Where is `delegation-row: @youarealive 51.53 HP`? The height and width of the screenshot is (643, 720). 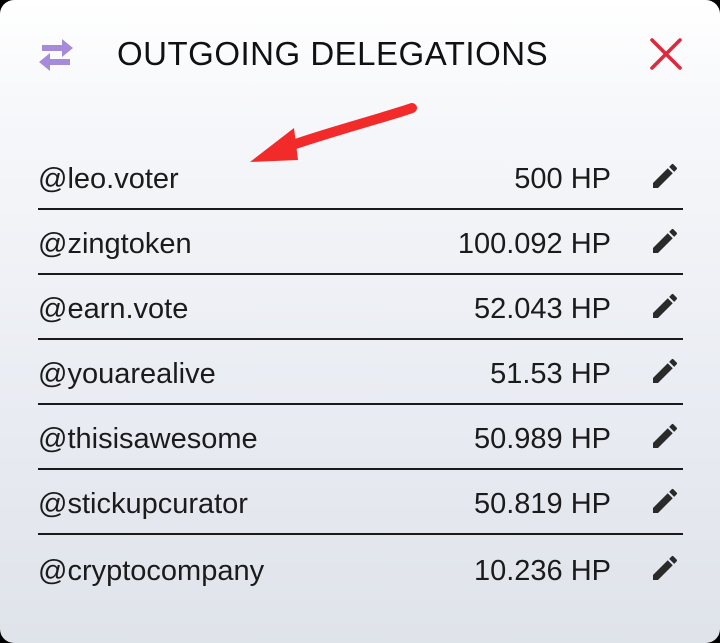
delegation-row: @youarealive 51.53 HP is located at coordinates (360, 372).